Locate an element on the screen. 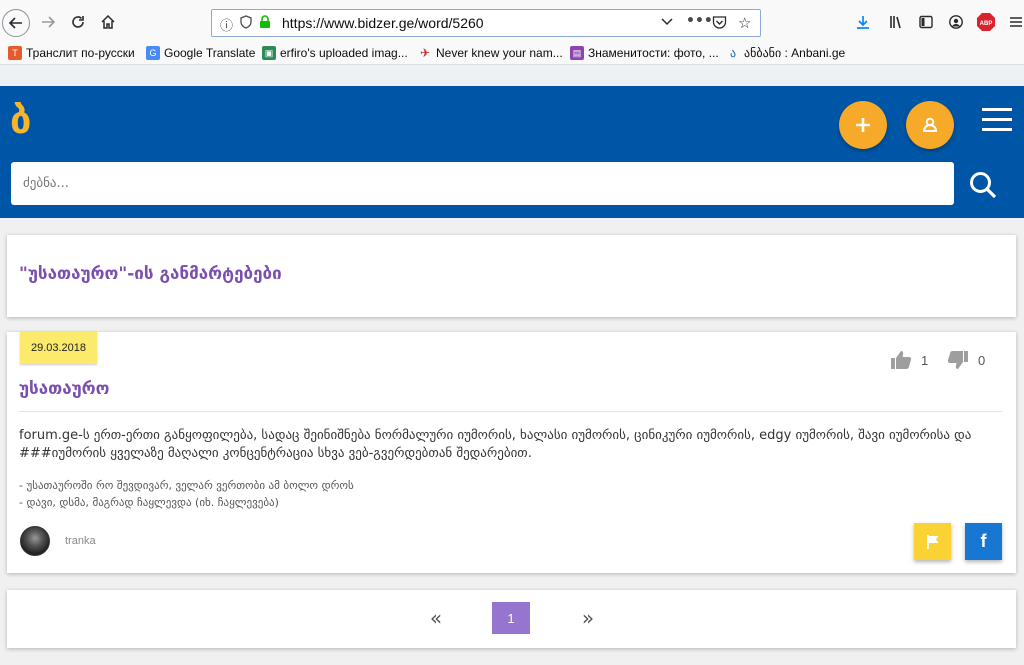  arrow-left-icon is located at coordinates (15, 23).